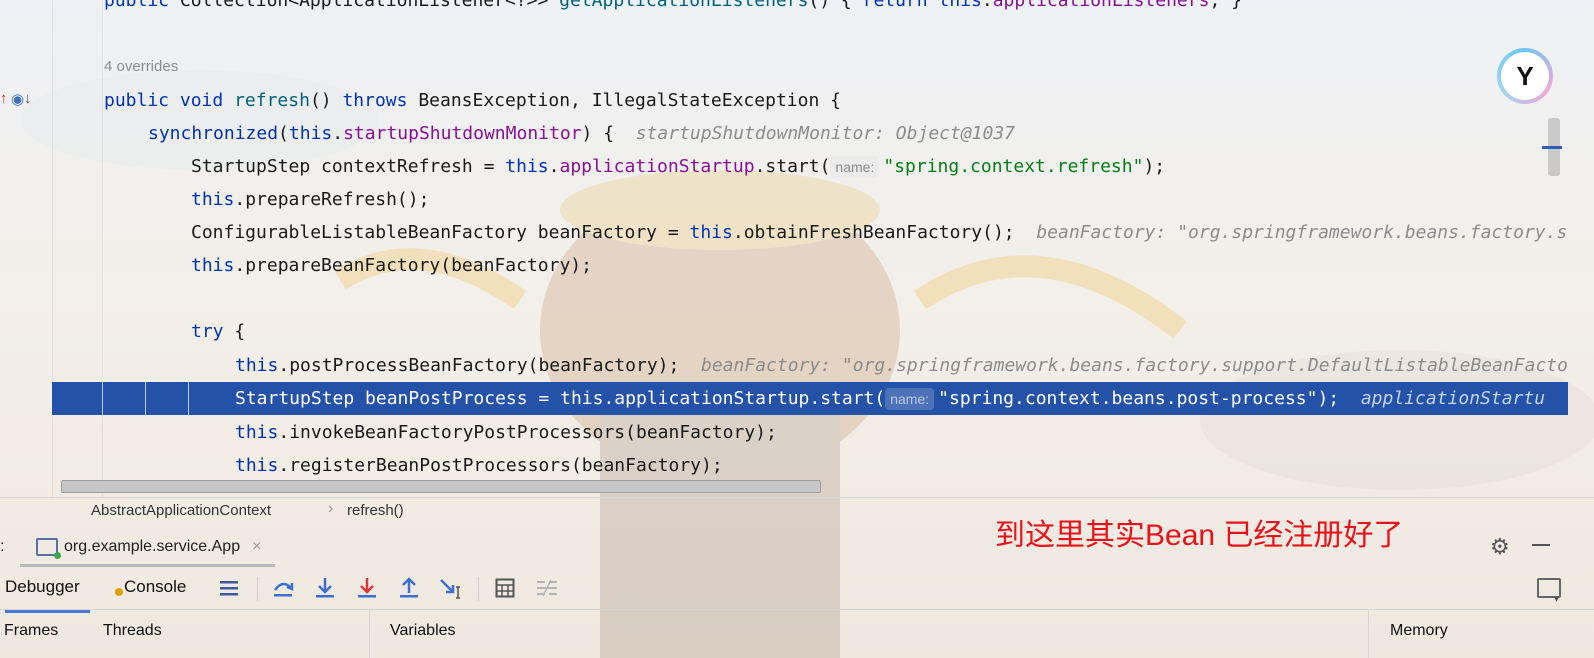  I want to click on breadcrumb-method: refresh(), so click(375, 510).